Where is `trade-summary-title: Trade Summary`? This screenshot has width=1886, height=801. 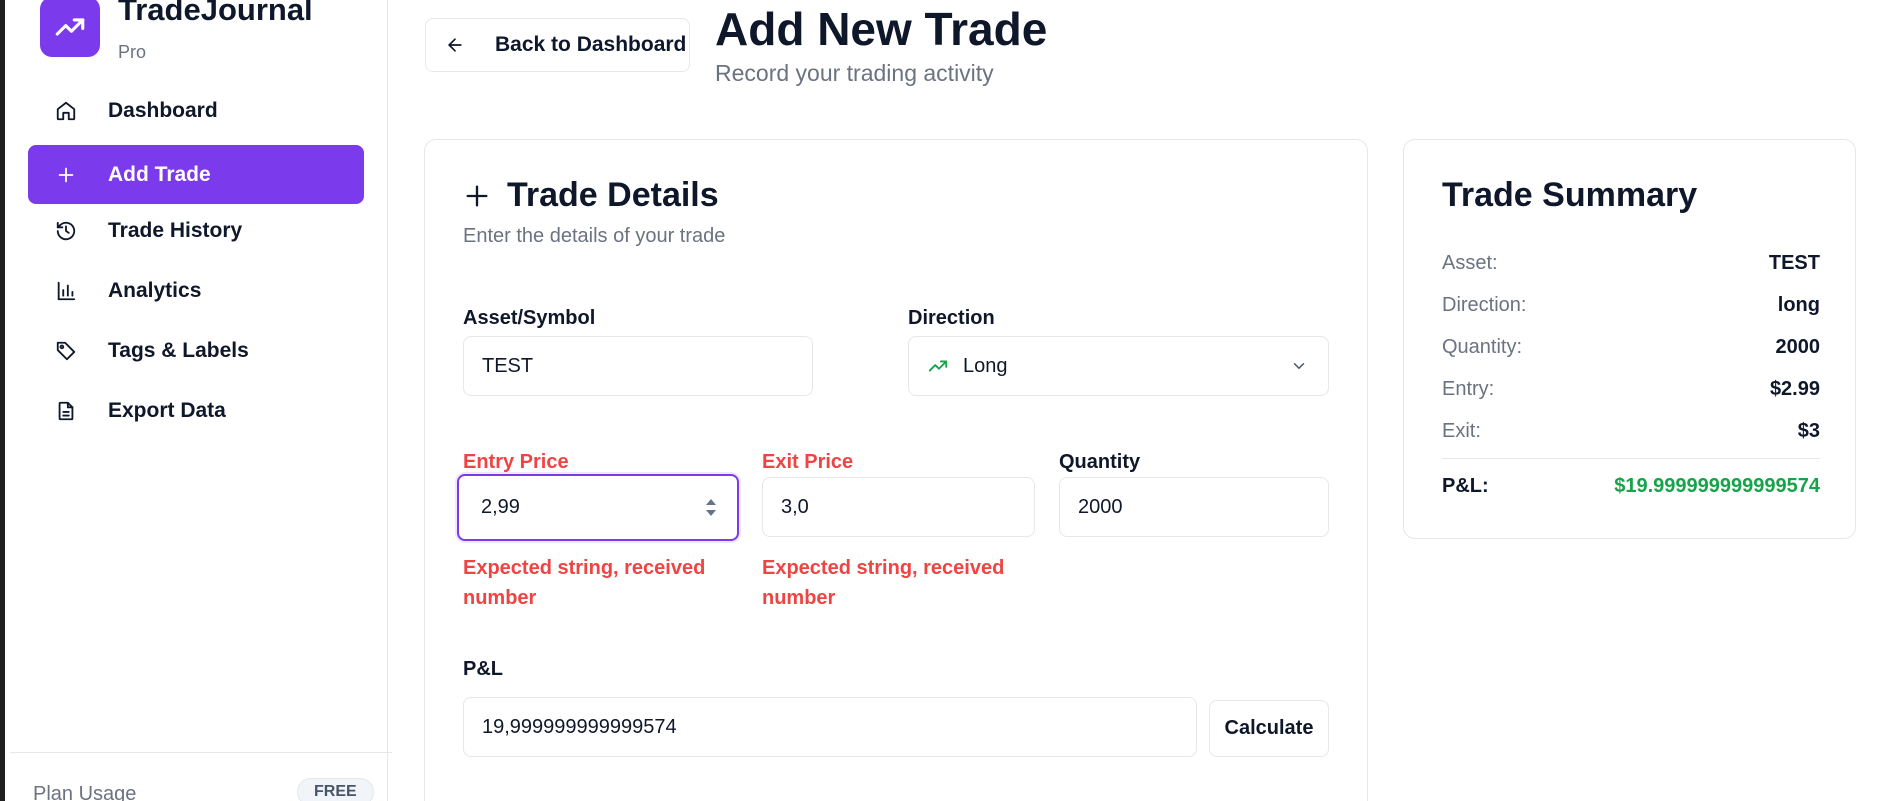
trade-summary-title: Trade Summary is located at coordinates (1570, 195).